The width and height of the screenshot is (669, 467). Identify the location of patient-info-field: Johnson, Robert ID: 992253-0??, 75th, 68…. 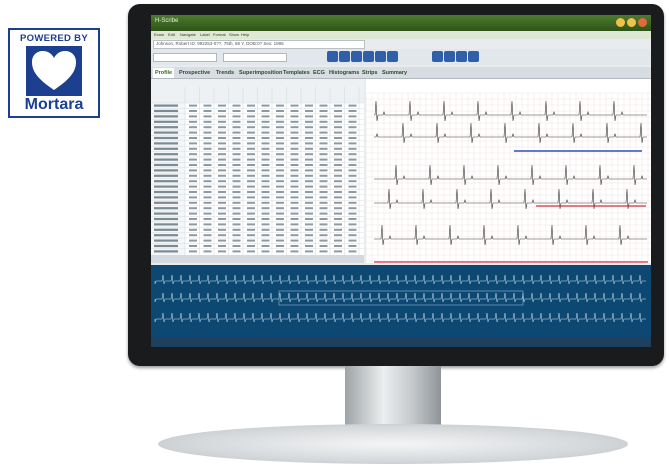
(259, 44).